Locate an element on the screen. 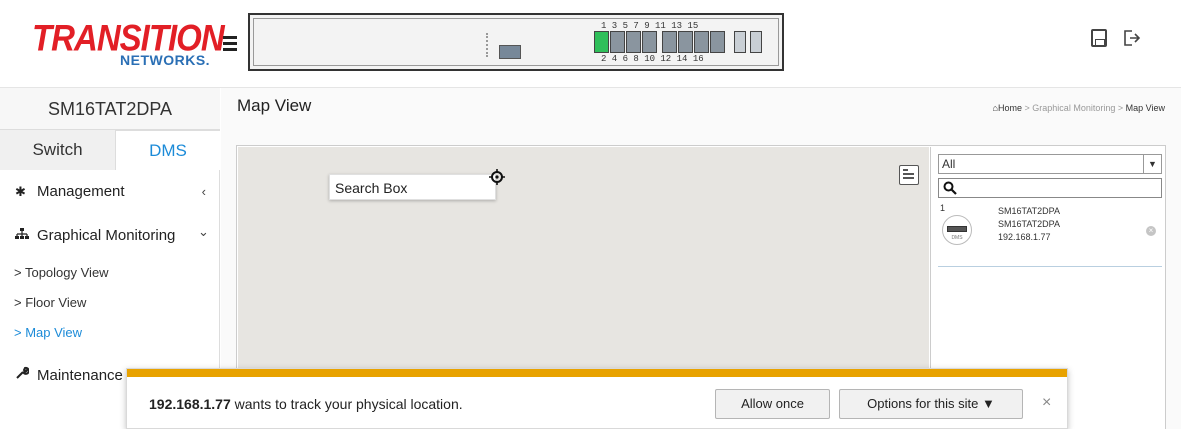 The image size is (1181, 429). switch-device-icon: DMS is located at coordinates (957, 230).